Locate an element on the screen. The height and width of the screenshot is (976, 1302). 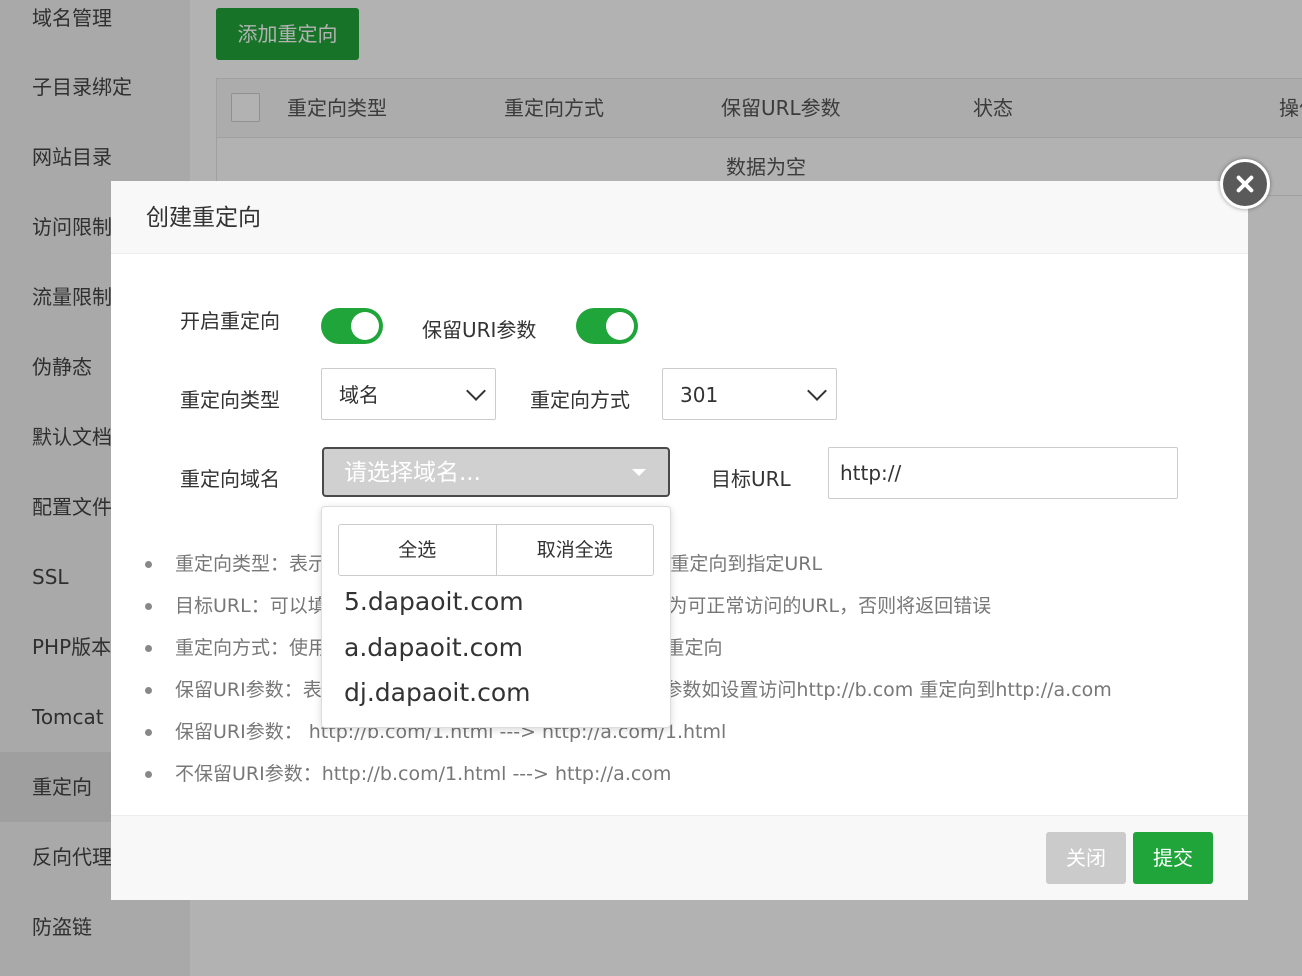
target-url-input is located at coordinates (1003, 473).